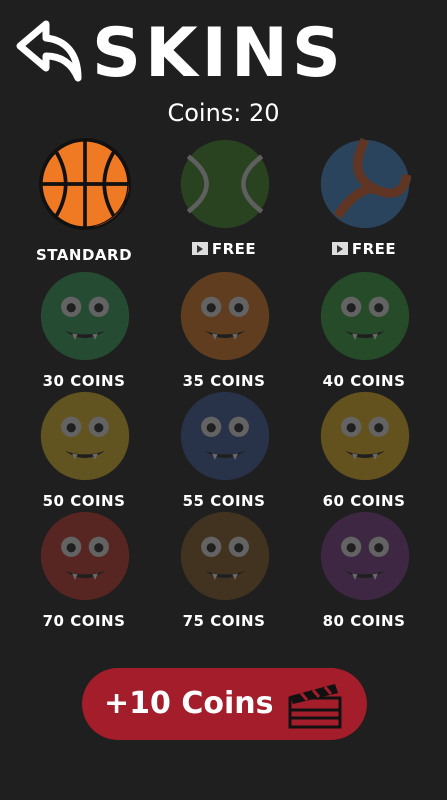 The width and height of the screenshot is (447, 800). What do you see at coordinates (365, 183) in the screenshot?
I see `volleyball-skin-icon` at bounding box center [365, 183].